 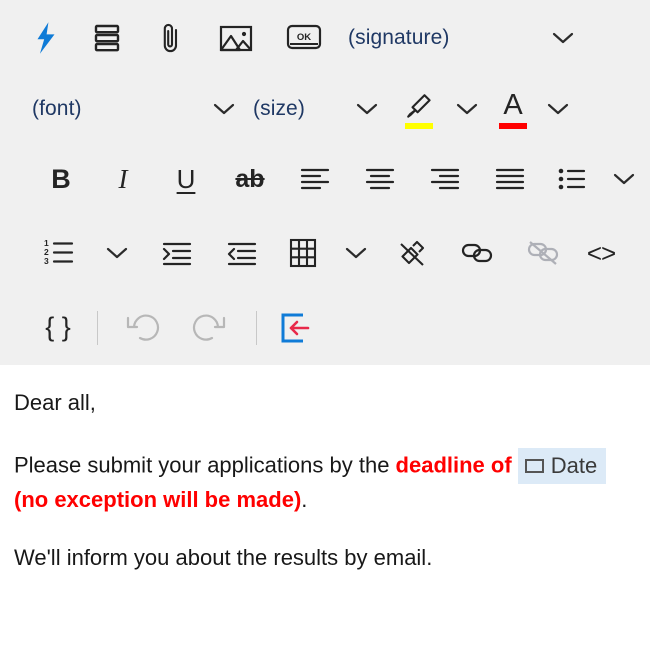 I want to click on undo-icon, so click(x=142, y=328).